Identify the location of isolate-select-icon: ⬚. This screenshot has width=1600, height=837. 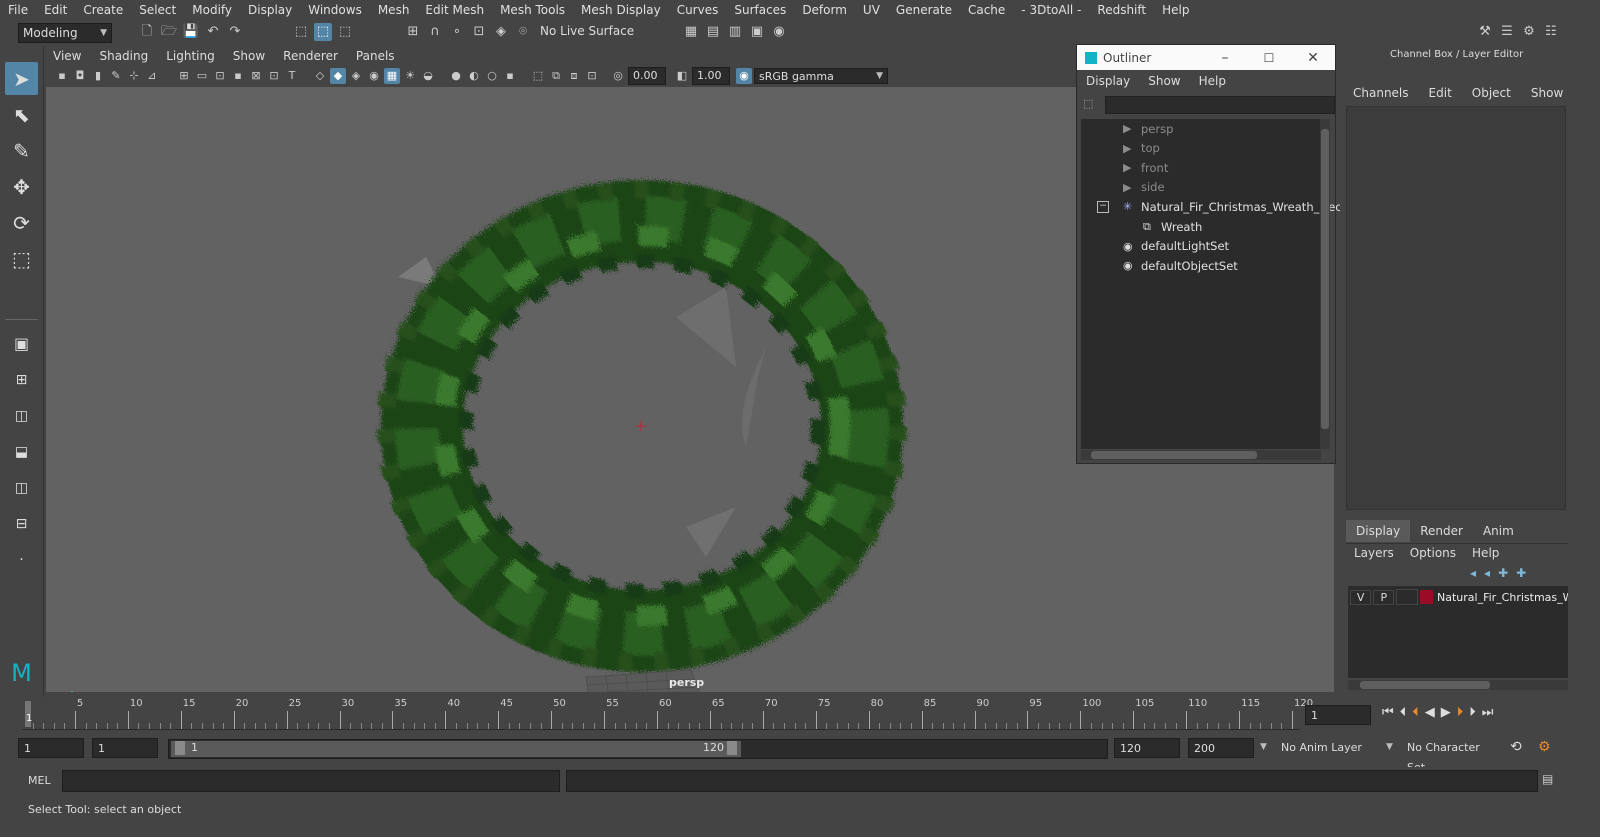
(538, 76).